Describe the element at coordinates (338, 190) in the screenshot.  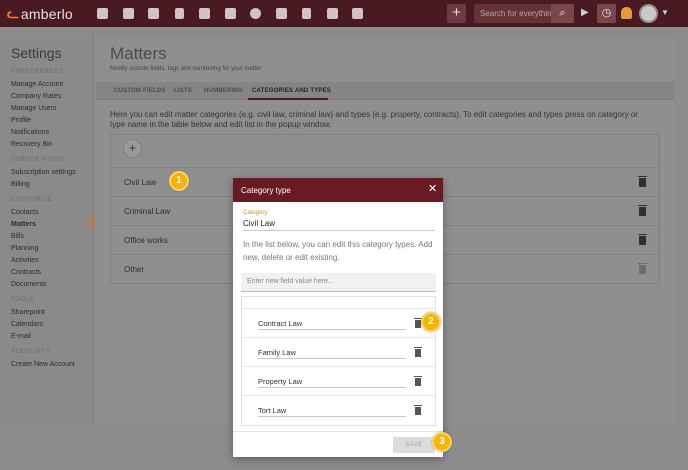
I see `dialog-header: Category type ✕` at that location.